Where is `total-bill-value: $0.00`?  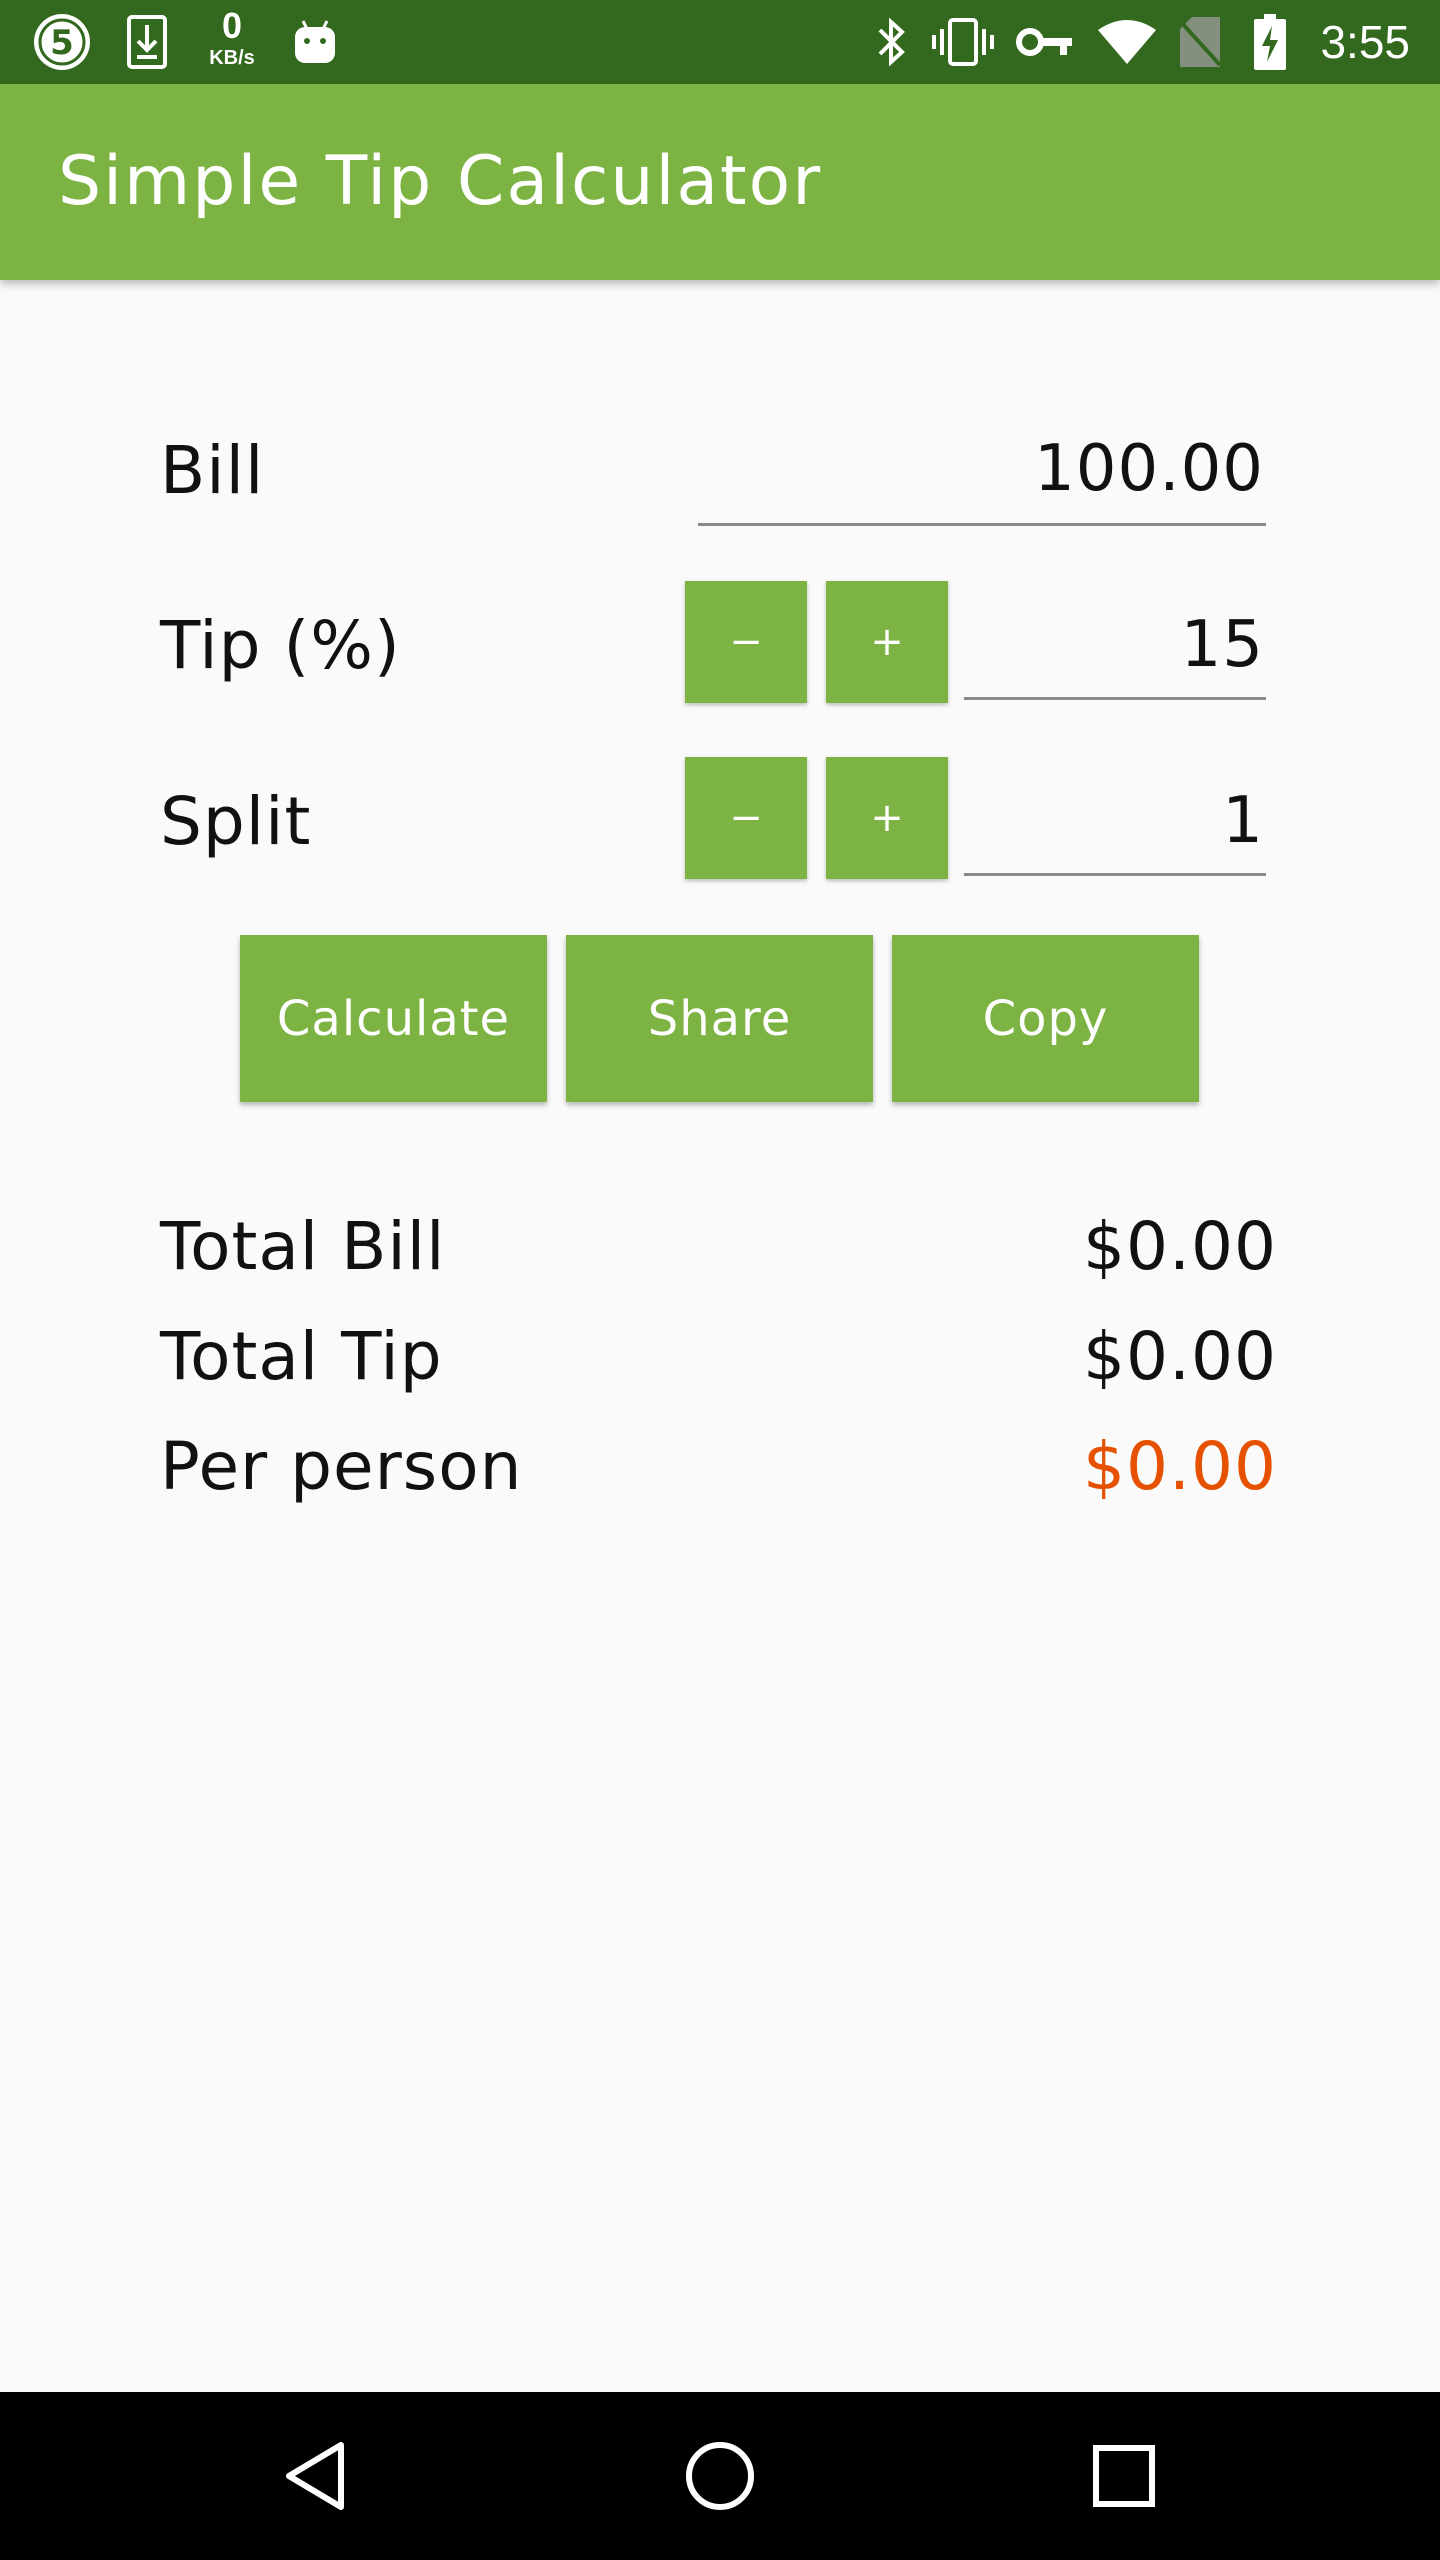
total-bill-value: $0.00 is located at coordinates (1180, 1246).